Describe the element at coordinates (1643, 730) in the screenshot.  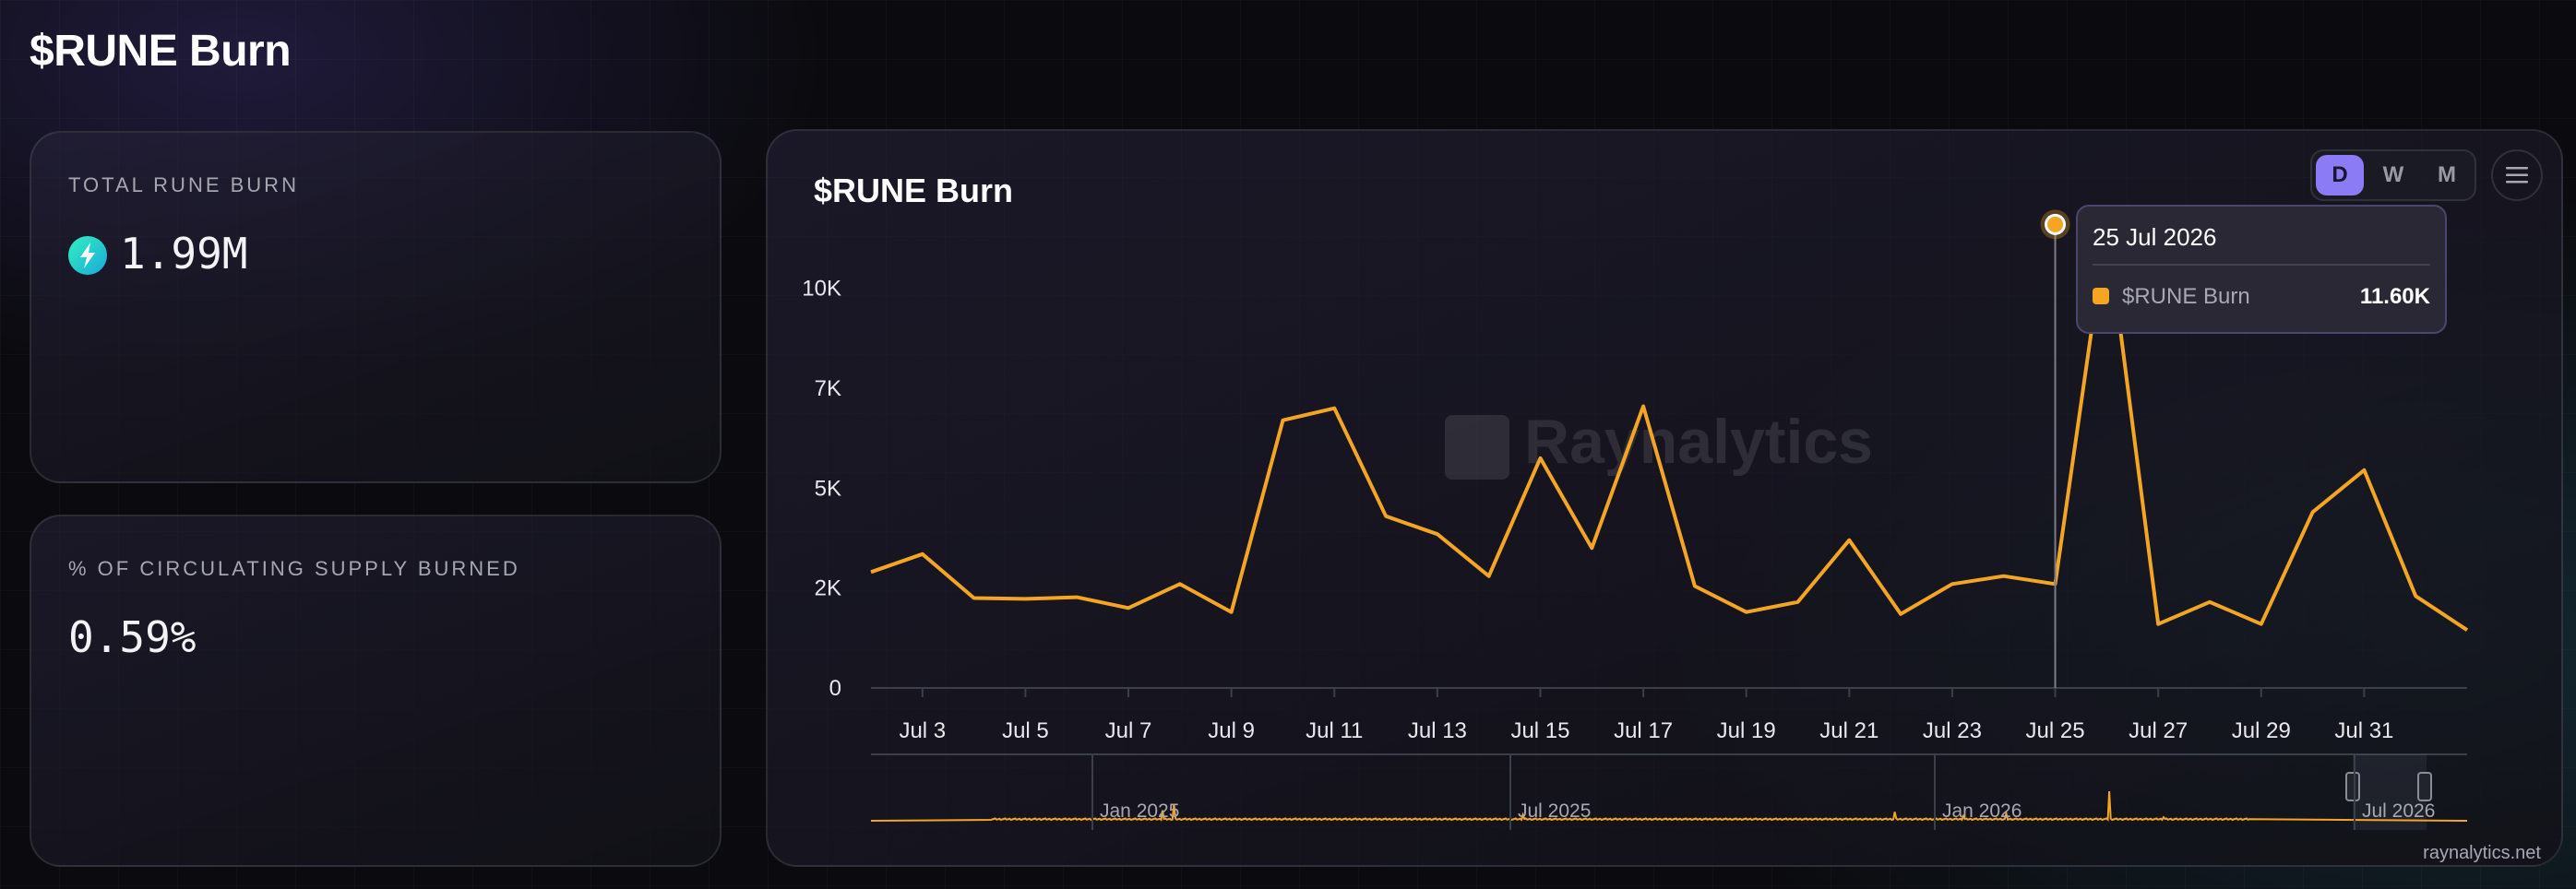
I see `x-tick-label: Jul 17` at that location.